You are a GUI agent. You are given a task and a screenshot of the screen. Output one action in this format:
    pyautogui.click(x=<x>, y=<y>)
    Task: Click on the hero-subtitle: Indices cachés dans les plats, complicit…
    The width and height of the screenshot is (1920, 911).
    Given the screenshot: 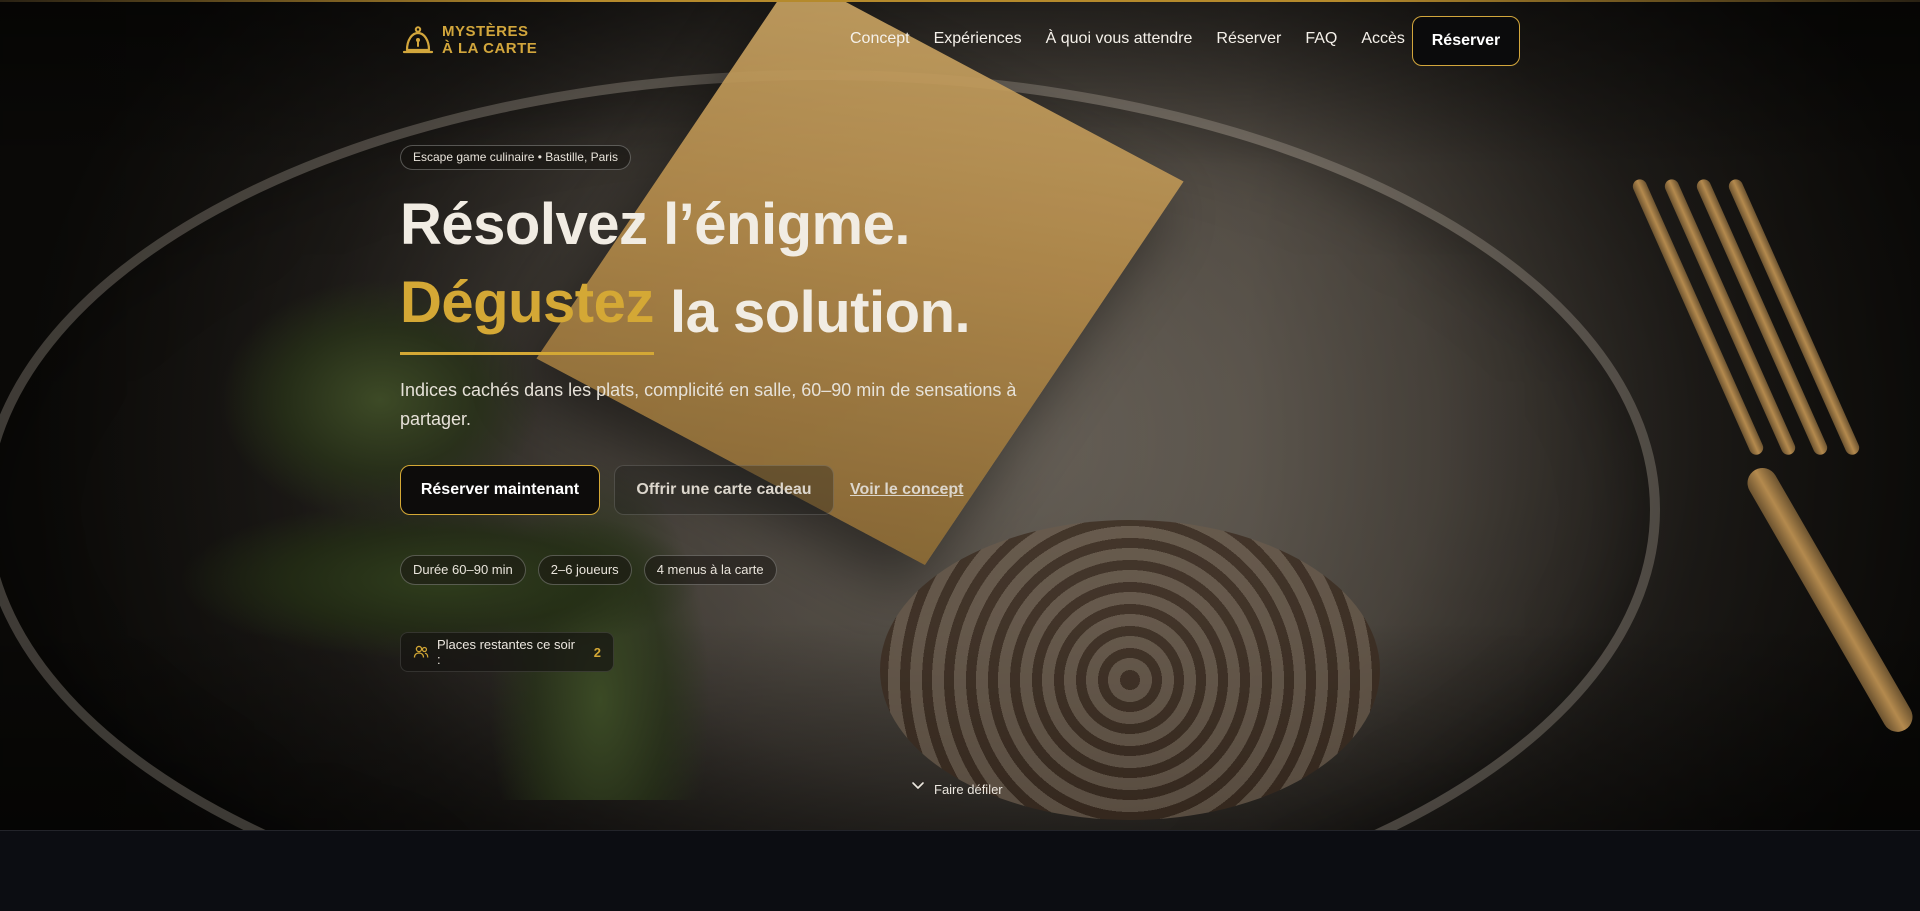 What is the action you would take?
    pyautogui.click(x=708, y=404)
    